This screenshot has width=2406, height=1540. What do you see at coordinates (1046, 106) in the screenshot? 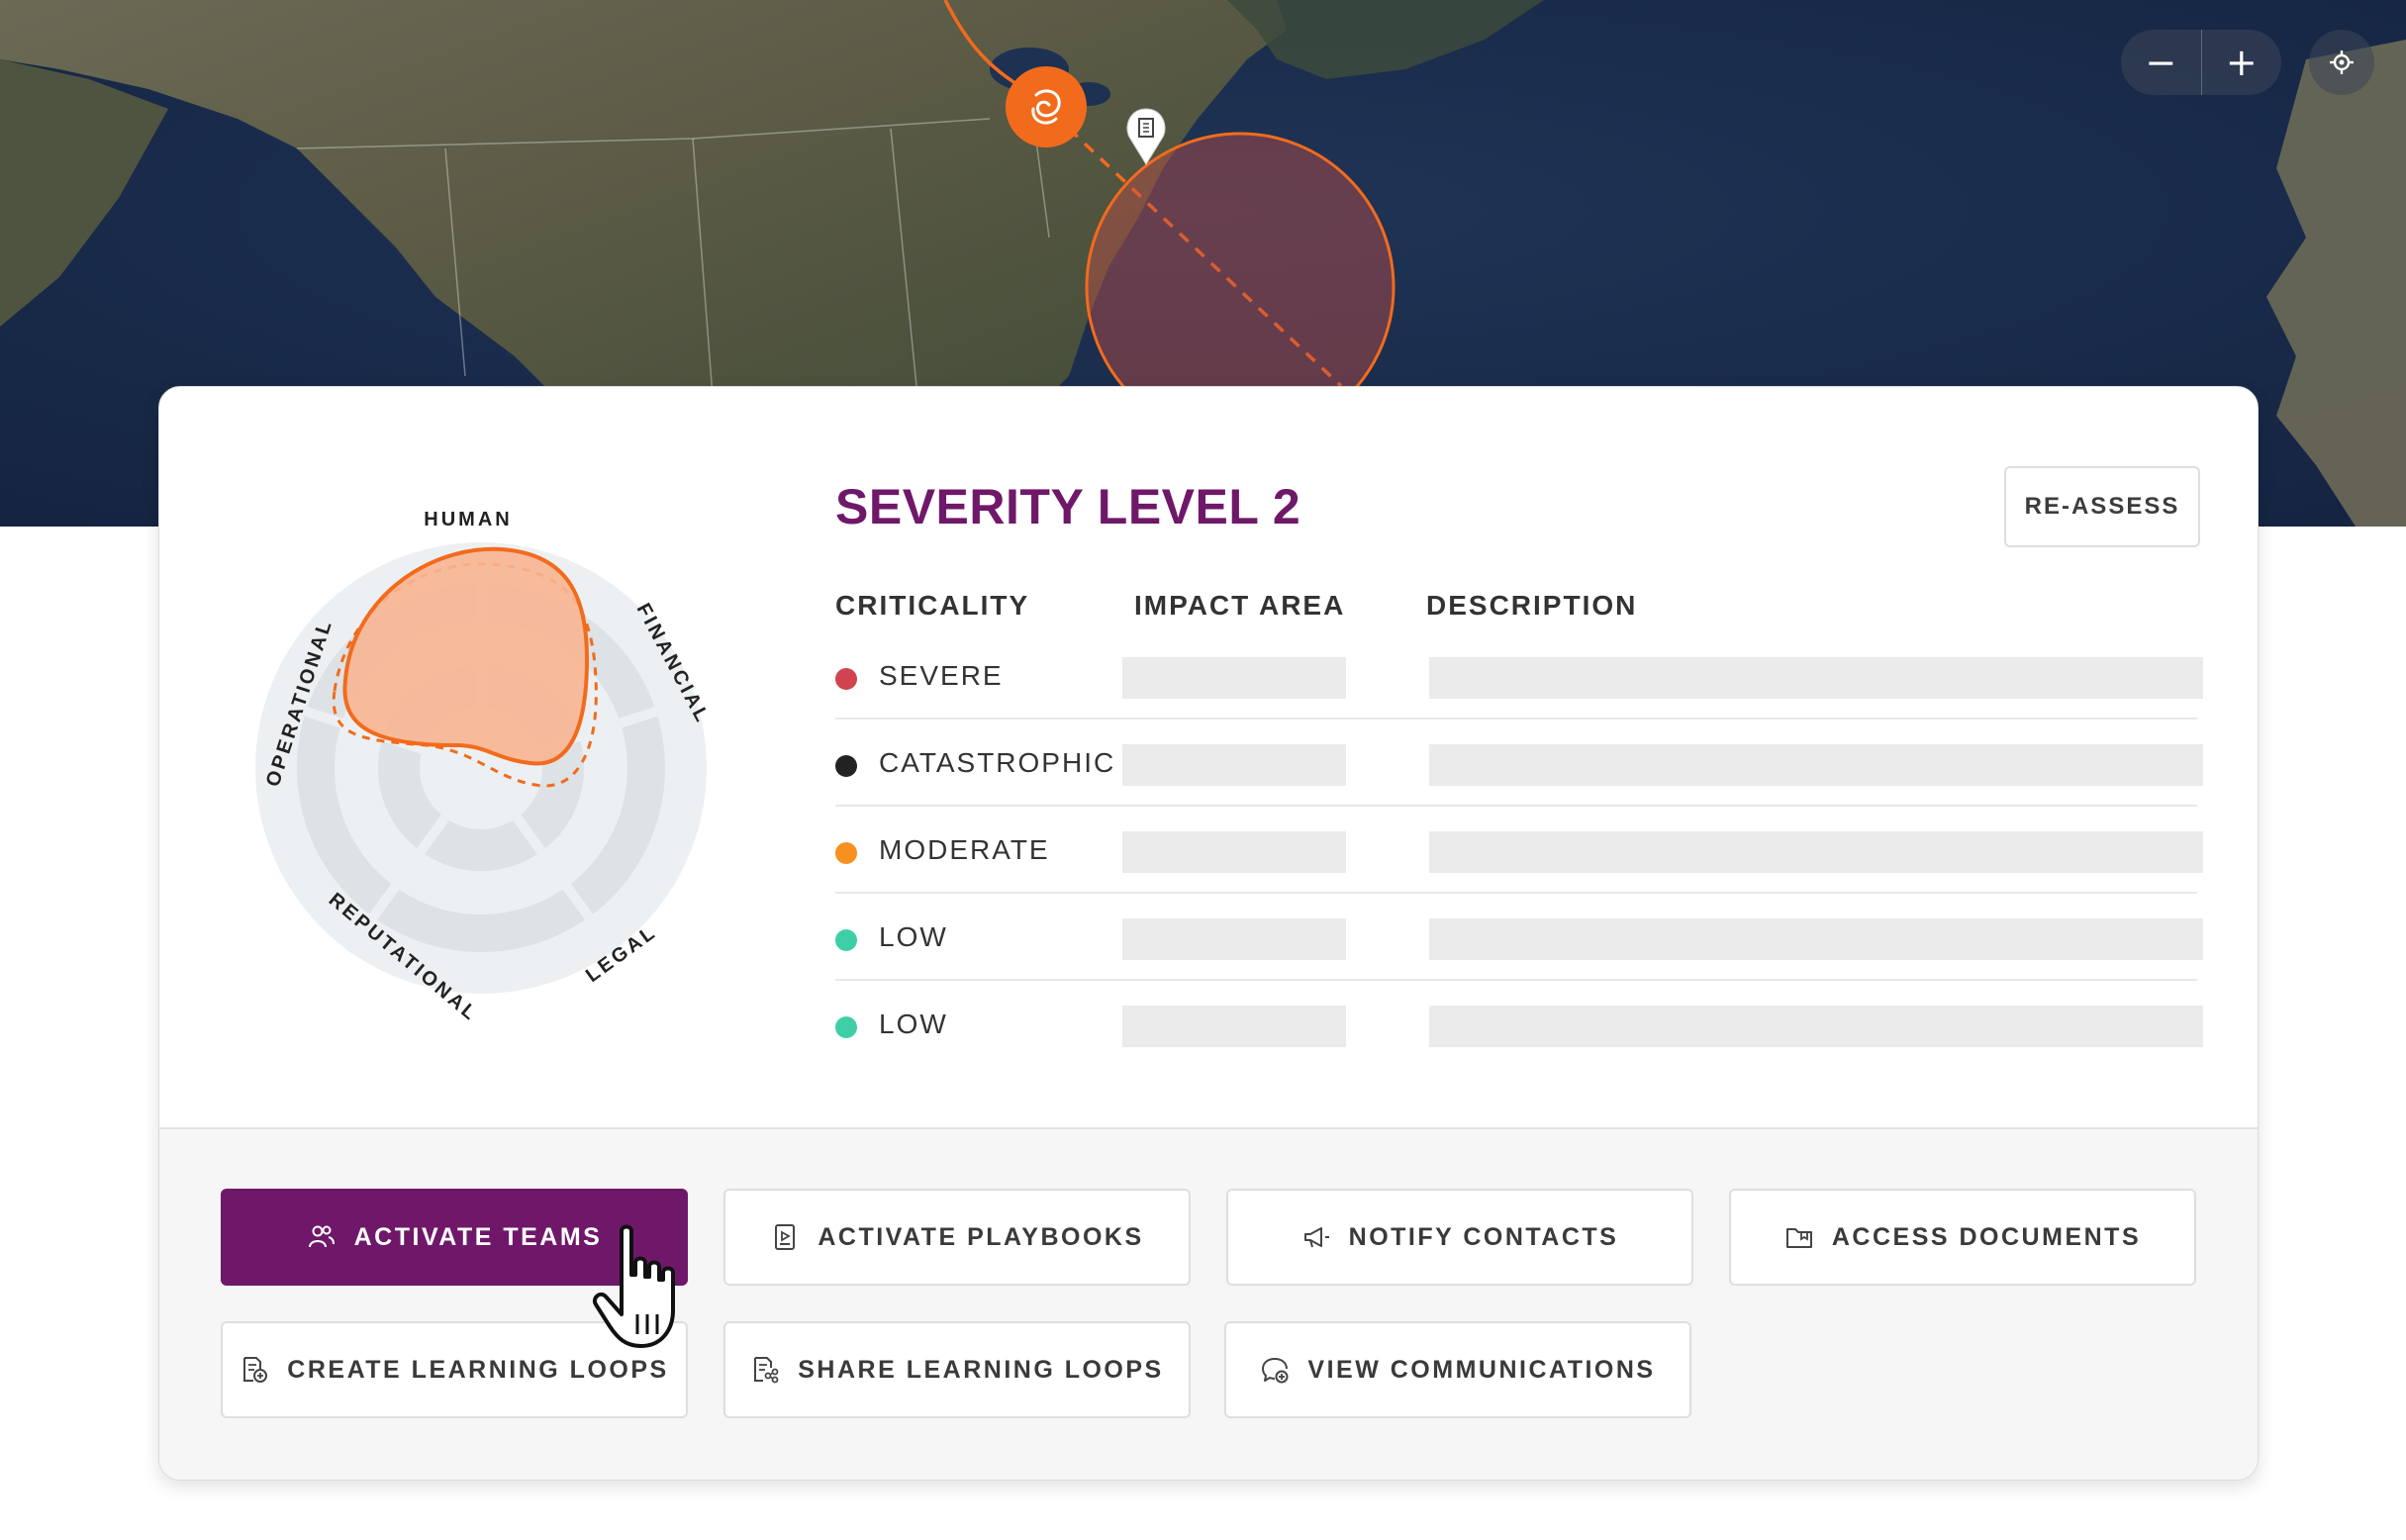
I see `hurricane-icon` at bounding box center [1046, 106].